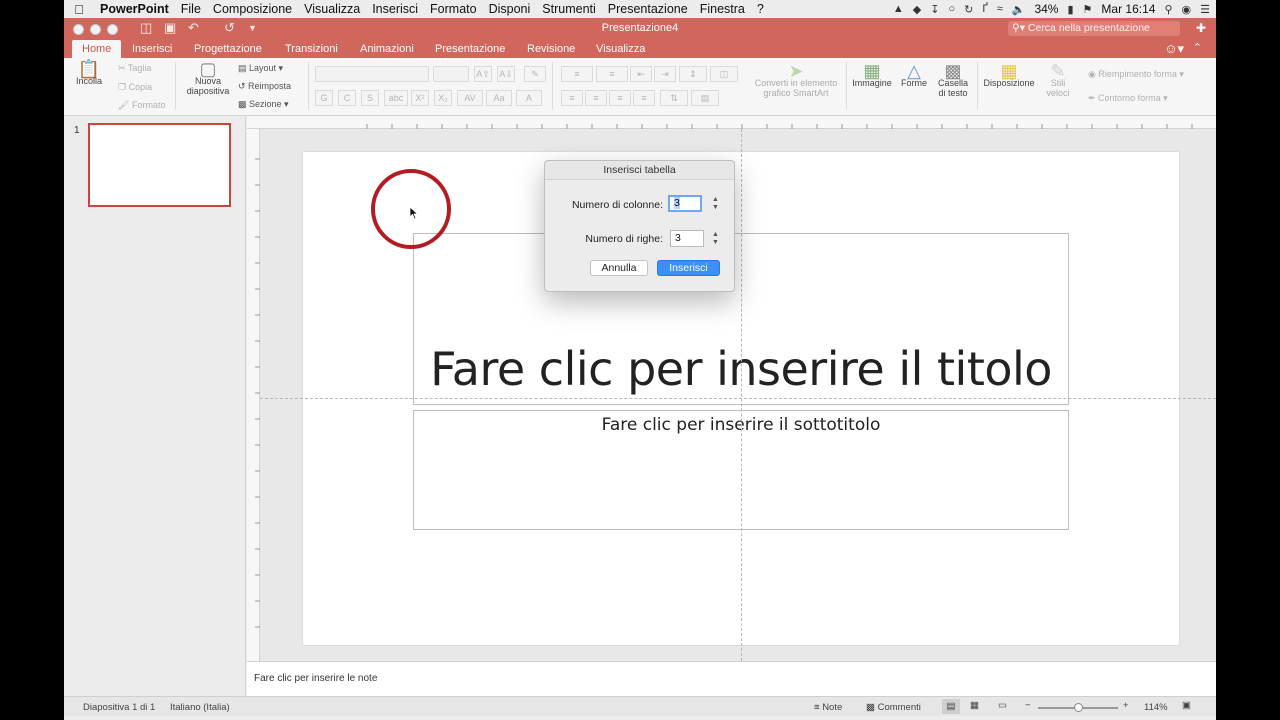  I want to click on normal-view-icon: ▤, so click(951, 706).